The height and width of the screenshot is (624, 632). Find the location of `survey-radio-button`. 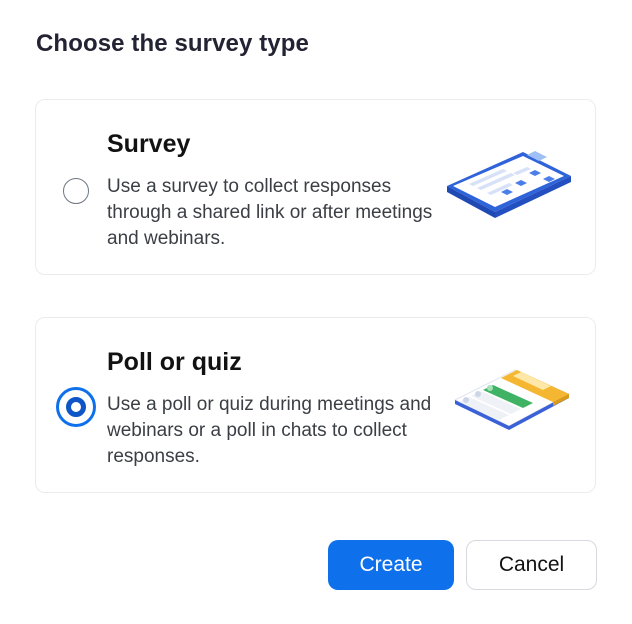

survey-radio-button is located at coordinates (76, 191).